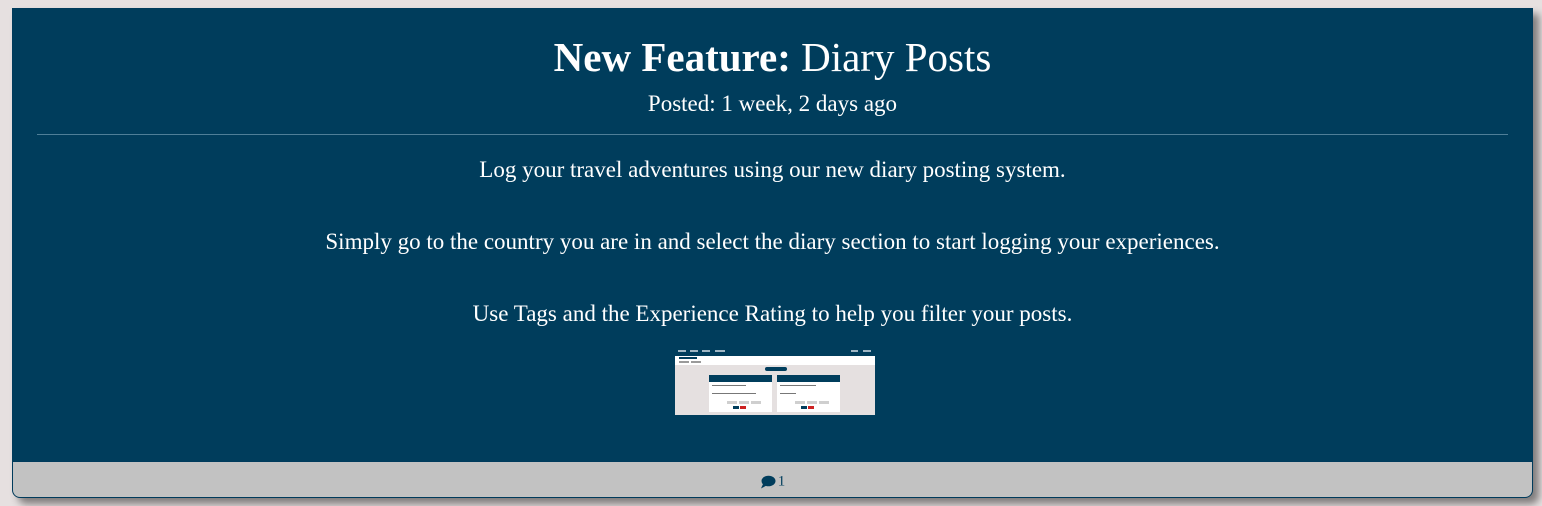 This screenshot has height=506, width=1542. Describe the element at coordinates (891, 57) in the screenshot. I see `post-title-rest: Diary Posts` at that location.